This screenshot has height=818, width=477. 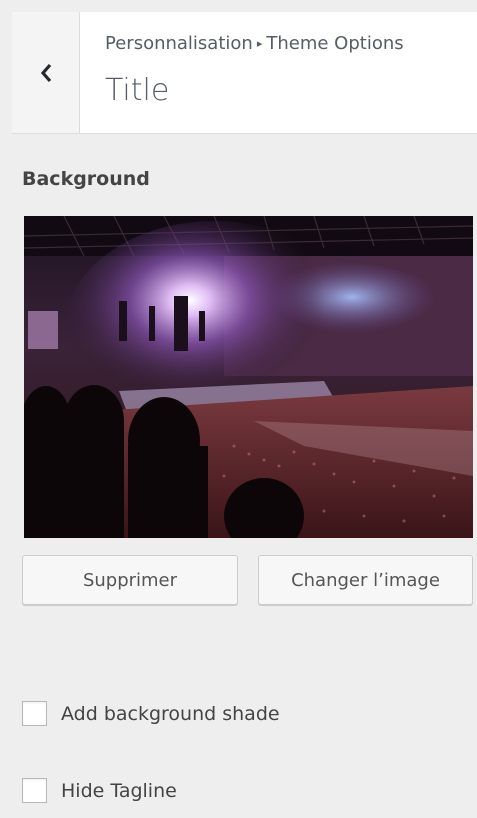 I want to click on background-section-title: Background, so click(x=86, y=179).